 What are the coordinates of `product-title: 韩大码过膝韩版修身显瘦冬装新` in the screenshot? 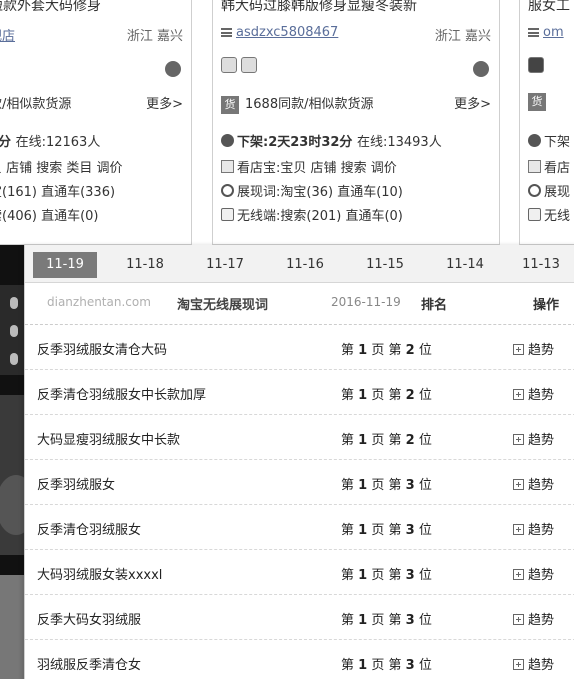 It's located at (319, 7).